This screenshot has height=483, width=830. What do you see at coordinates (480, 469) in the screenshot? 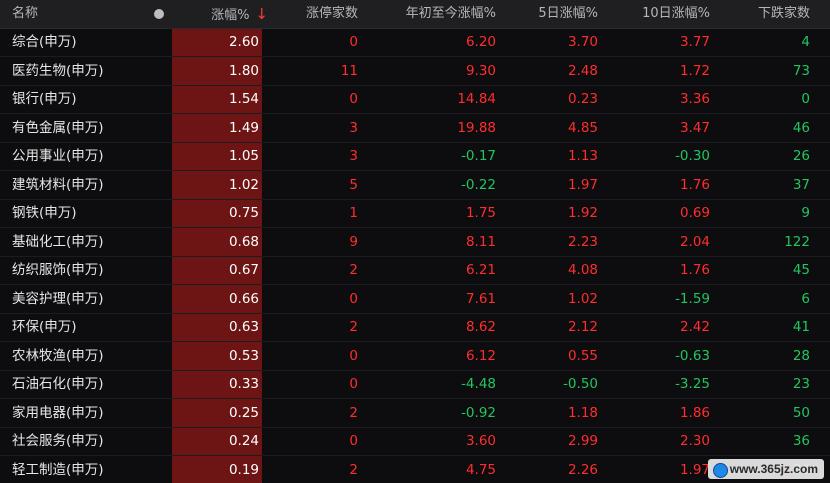
I see `ytd-change: 4.75` at bounding box center [480, 469].